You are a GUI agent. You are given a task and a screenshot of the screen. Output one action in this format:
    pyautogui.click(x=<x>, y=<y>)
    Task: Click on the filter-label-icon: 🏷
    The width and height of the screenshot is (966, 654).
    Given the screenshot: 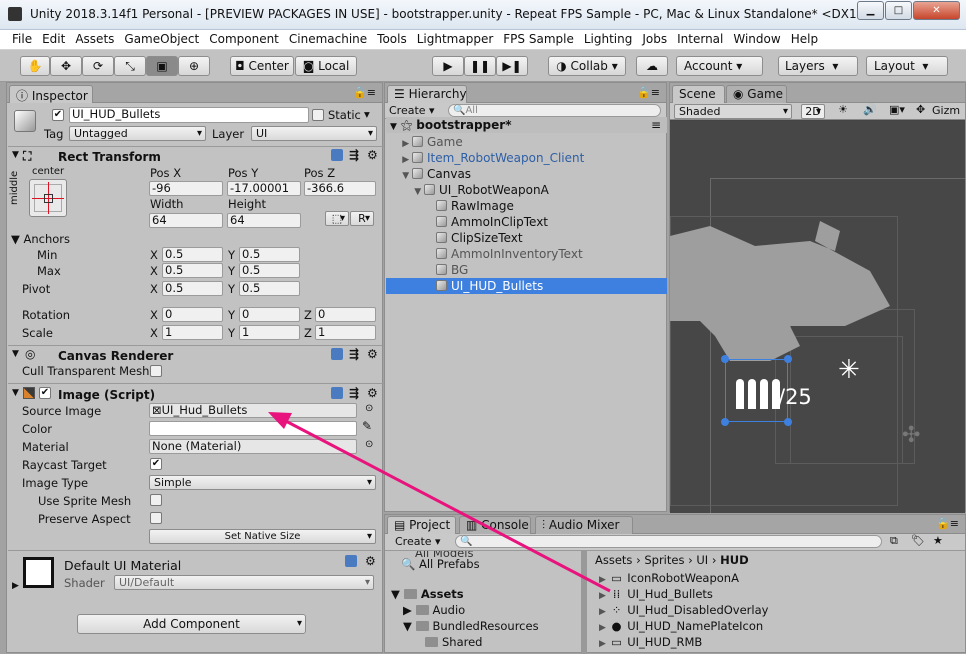 What is the action you would take?
    pyautogui.click(x=918, y=540)
    